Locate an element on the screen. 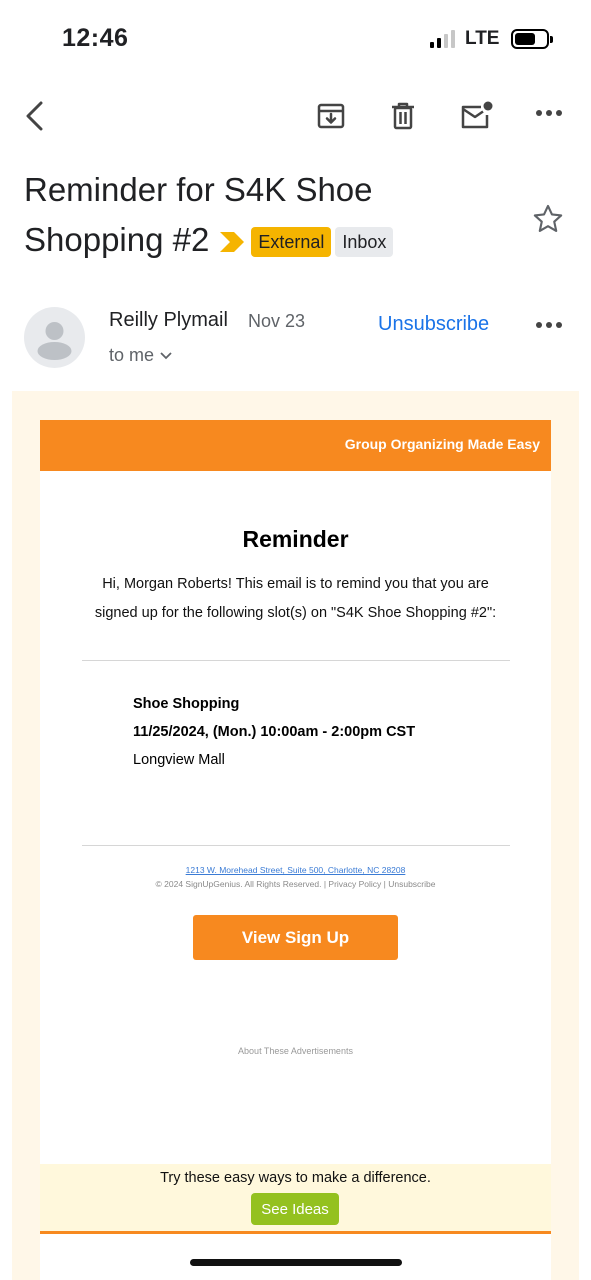 Image resolution: width=591 pixels, height=1280 pixels. trash-icon is located at coordinates (403, 116).